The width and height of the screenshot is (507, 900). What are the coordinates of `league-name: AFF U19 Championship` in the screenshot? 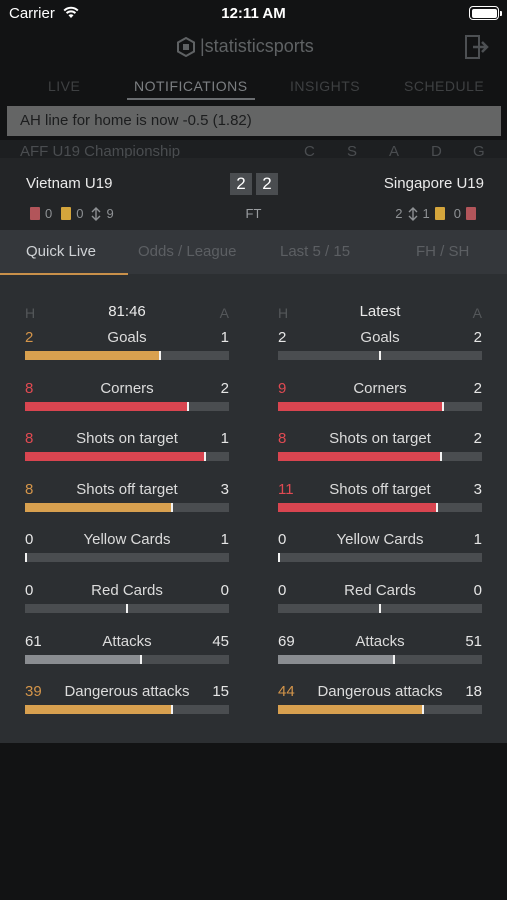 It's located at (100, 150).